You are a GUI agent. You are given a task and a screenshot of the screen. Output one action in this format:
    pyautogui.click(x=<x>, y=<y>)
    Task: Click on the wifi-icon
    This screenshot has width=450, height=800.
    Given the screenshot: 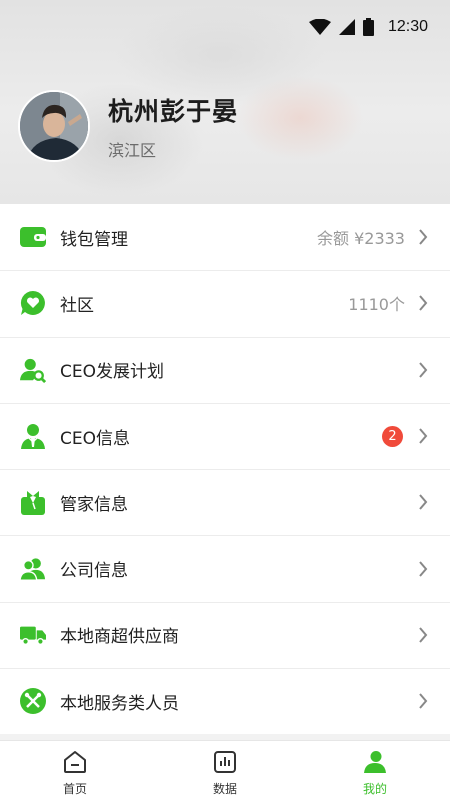 What is the action you would take?
    pyautogui.click(x=319, y=27)
    